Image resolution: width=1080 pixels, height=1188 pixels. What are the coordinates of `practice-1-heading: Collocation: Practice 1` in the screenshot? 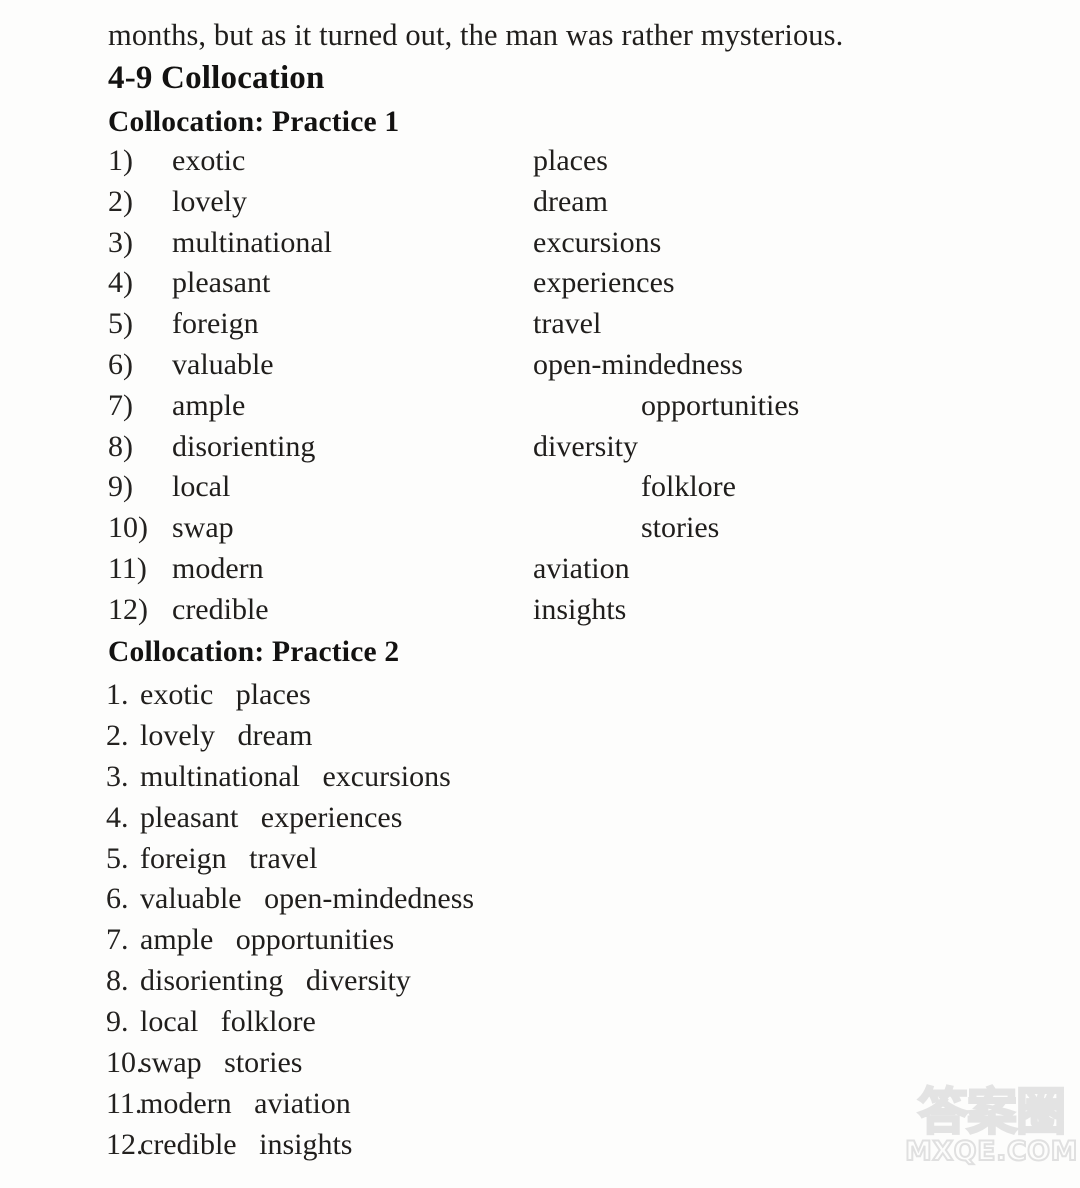 It's located at (254, 122).